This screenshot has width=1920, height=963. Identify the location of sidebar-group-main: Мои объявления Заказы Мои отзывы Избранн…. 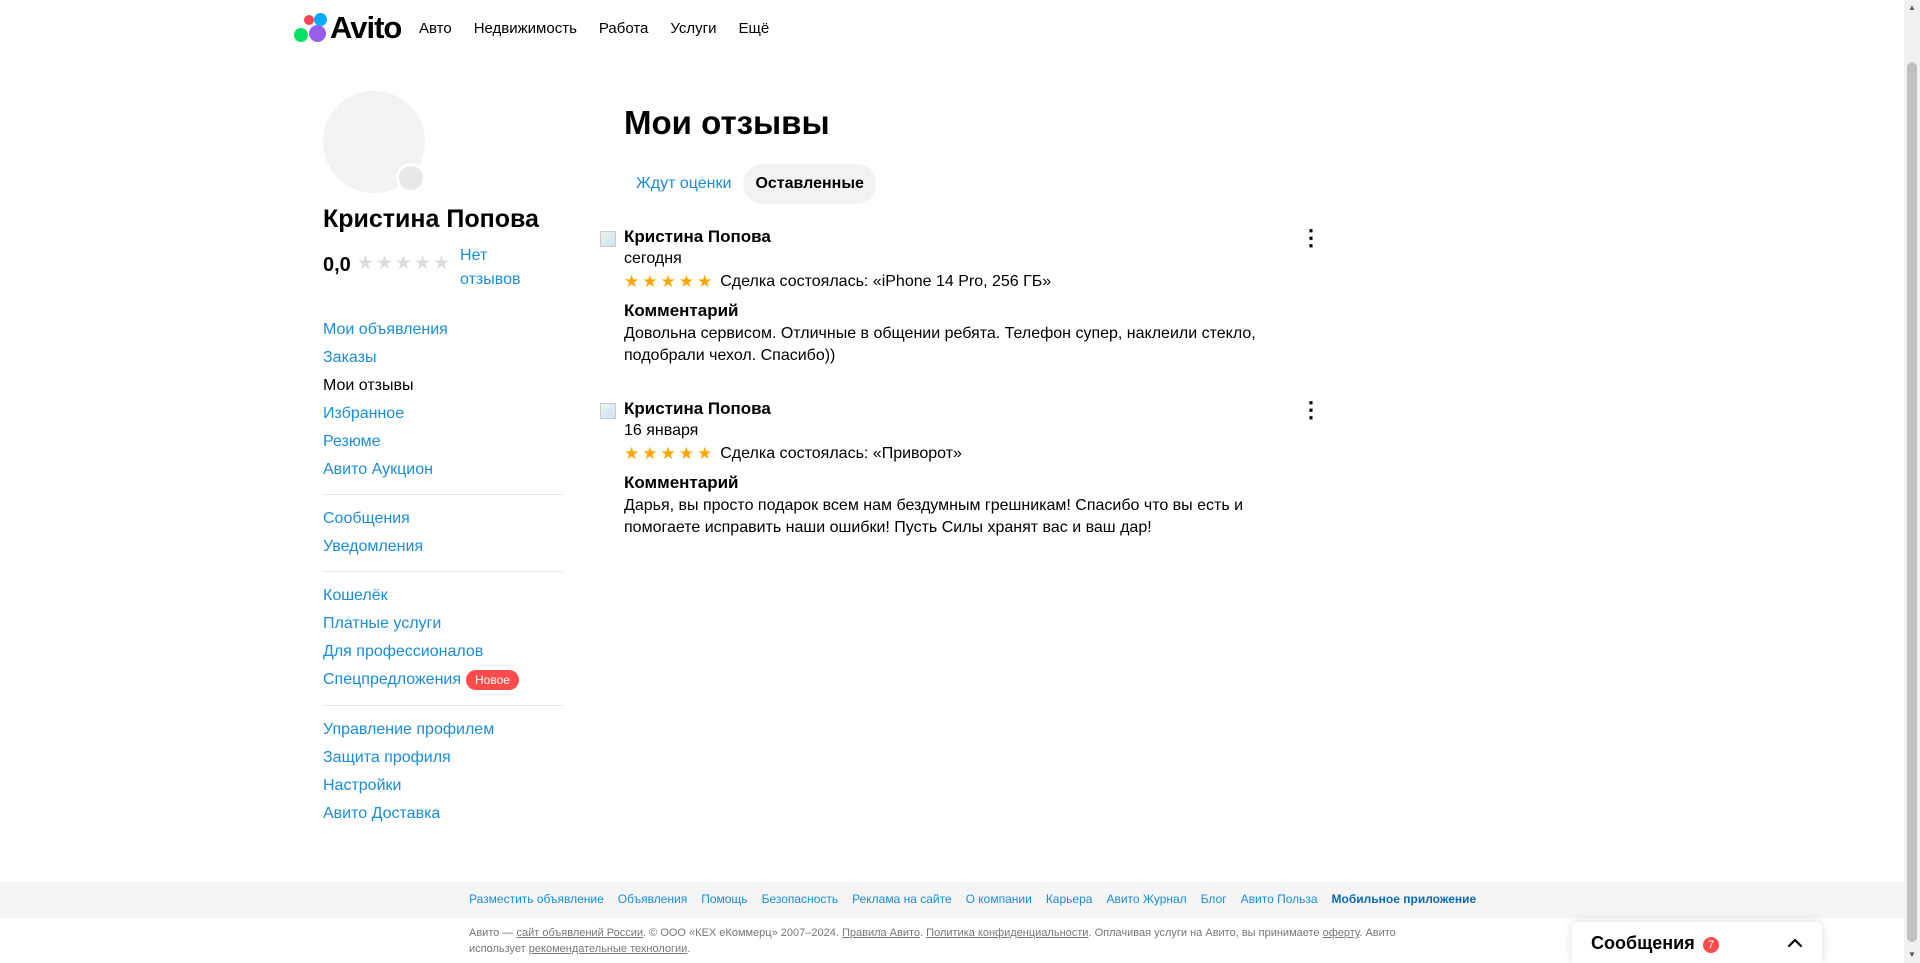
(443, 400).